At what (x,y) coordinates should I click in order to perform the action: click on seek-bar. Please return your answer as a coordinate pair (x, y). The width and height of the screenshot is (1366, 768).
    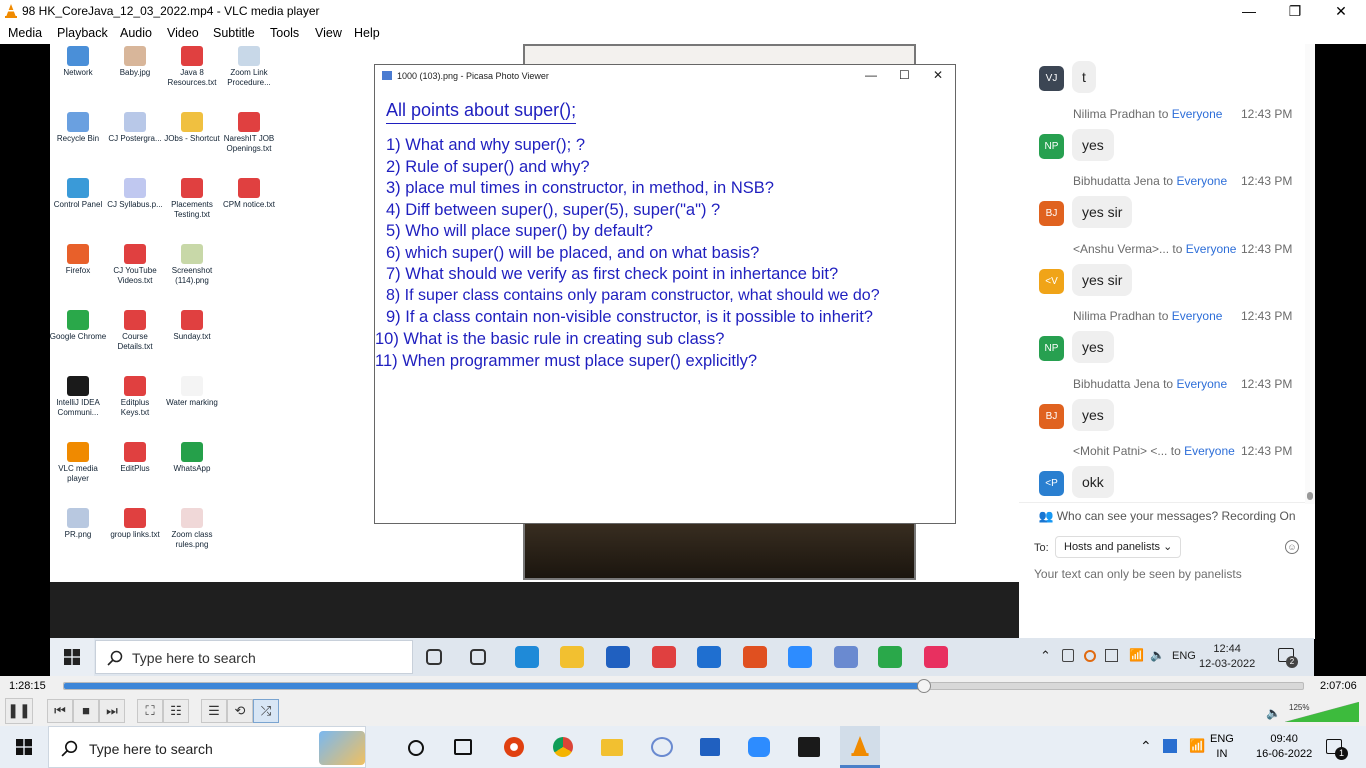
    Looking at the image, I should click on (683, 686).